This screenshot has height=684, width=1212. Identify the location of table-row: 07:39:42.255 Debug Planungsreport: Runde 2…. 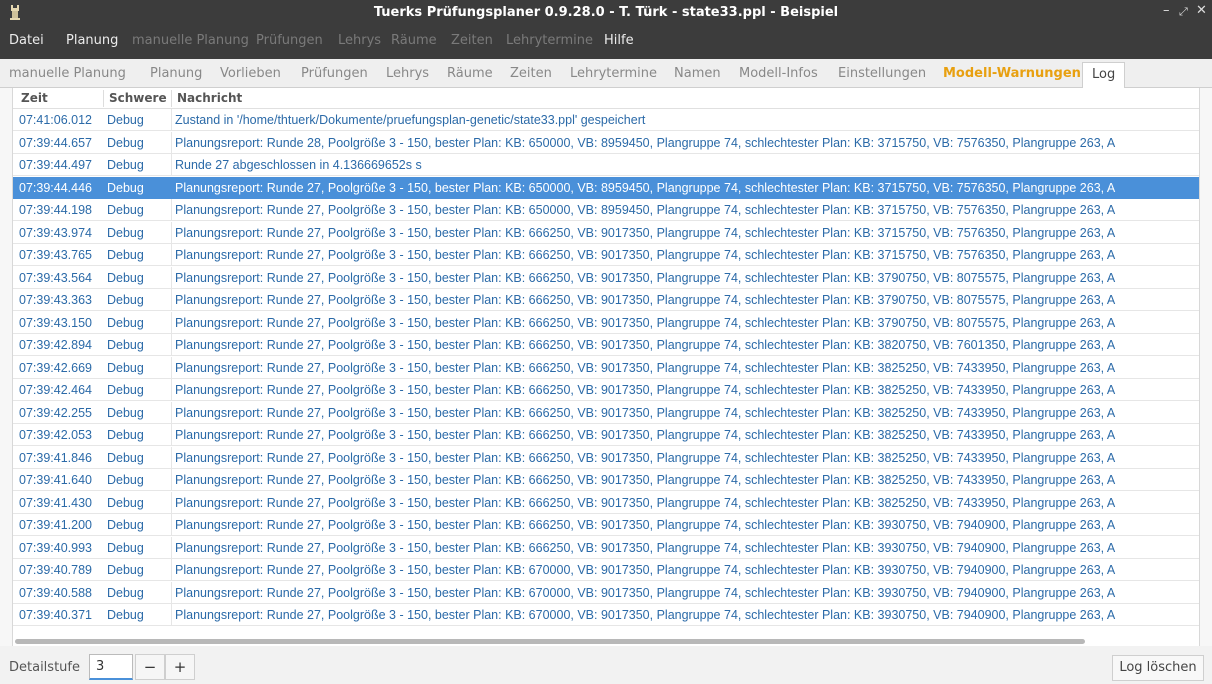
(606, 413).